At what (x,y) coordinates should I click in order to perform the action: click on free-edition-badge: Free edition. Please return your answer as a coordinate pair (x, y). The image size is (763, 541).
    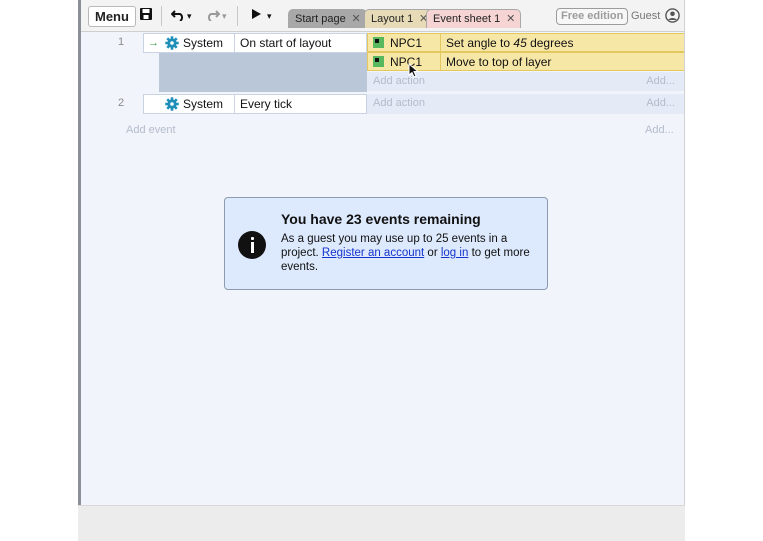
    Looking at the image, I should click on (592, 16).